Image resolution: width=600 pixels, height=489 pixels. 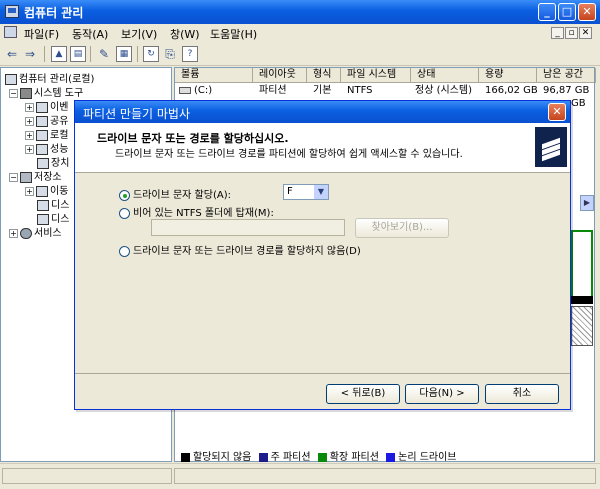 I want to click on radio-mount-folder, so click(x=124, y=213).